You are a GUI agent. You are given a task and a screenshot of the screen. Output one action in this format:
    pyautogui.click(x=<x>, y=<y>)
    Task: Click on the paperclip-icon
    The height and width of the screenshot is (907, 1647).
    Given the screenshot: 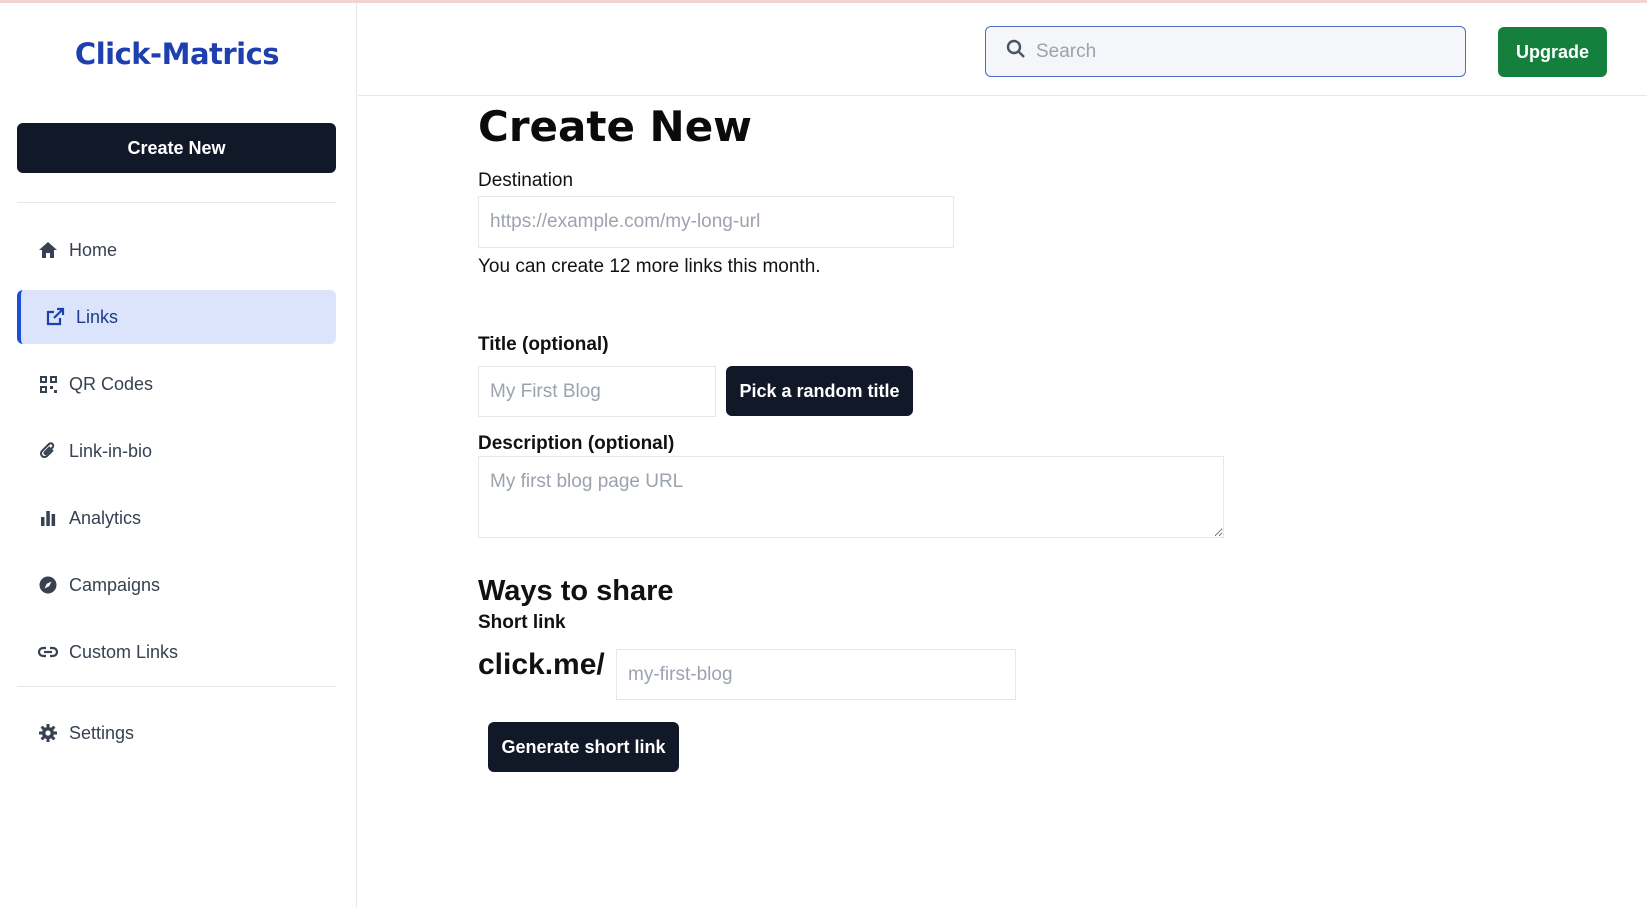 What is the action you would take?
    pyautogui.click(x=48, y=451)
    